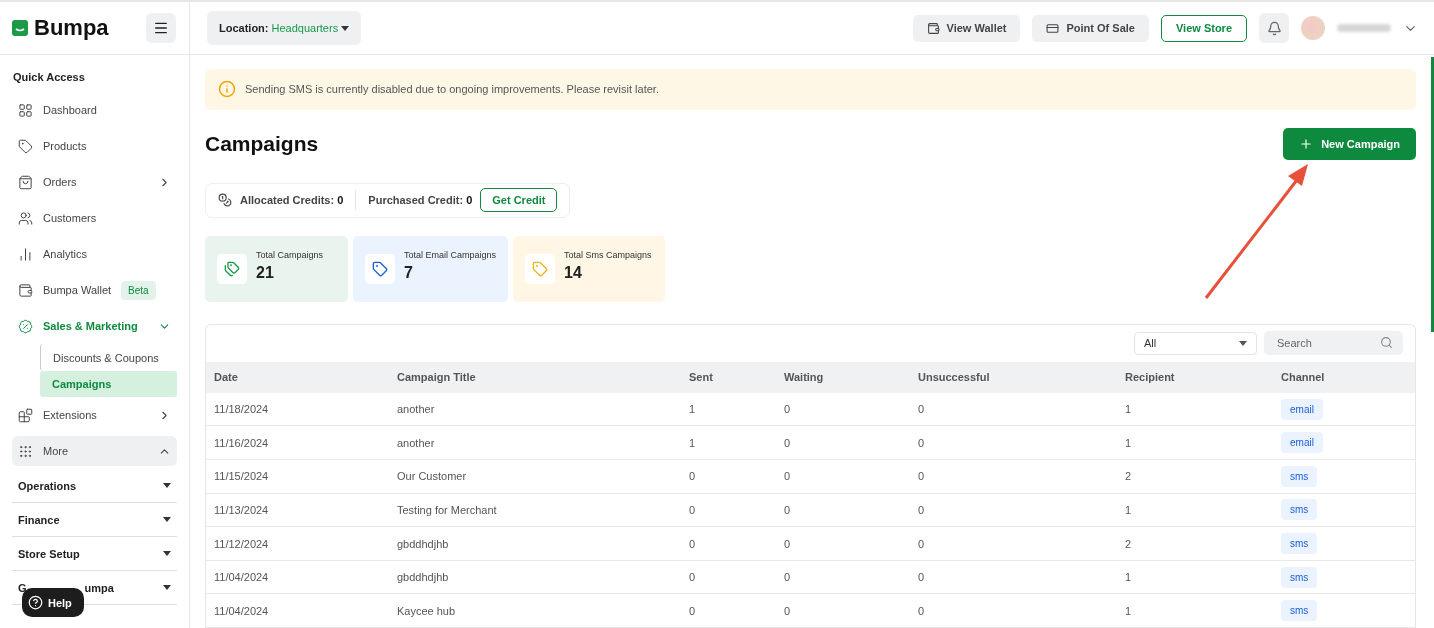  I want to click on sidebar-group: Operations, so click(94, 486).